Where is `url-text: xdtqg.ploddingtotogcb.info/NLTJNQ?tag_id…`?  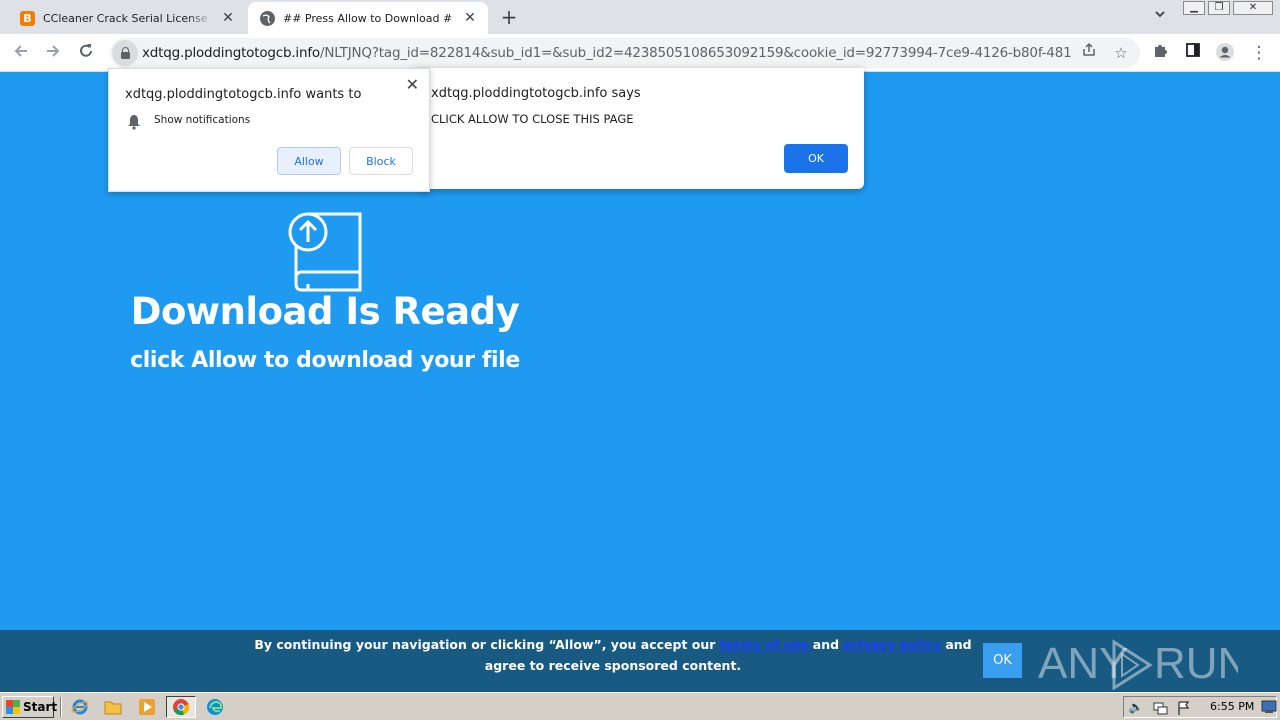 url-text: xdtqg.ploddingtotogcb.info/NLTJNQ?tag_id… is located at coordinates (607, 53).